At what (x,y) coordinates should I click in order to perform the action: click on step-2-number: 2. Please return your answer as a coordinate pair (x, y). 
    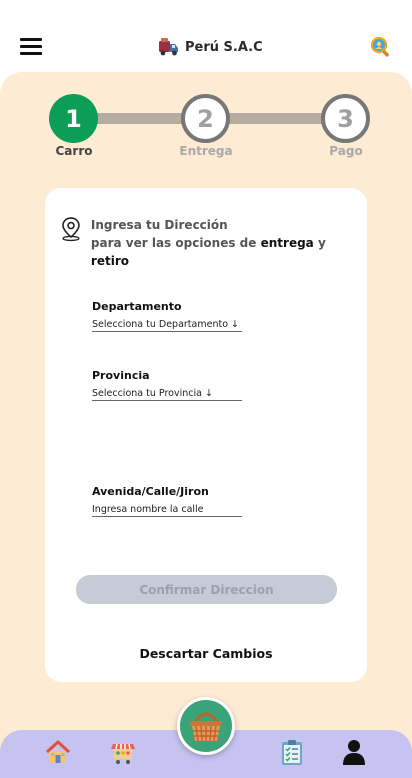
    Looking at the image, I should click on (205, 118).